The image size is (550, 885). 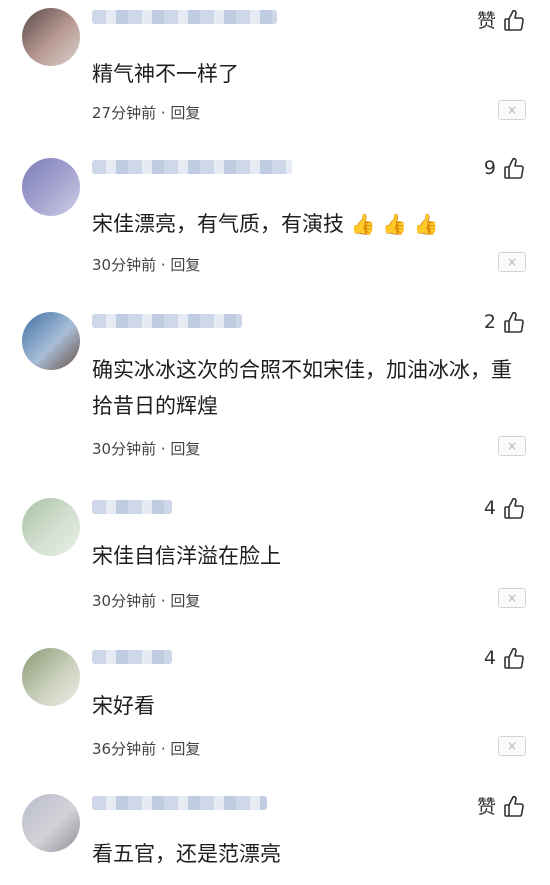 What do you see at coordinates (302, 388) in the screenshot?
I see `comment-text: 确实冰冰这次的合照不如宋佳，加油冰冰，重拾昔日的辉煌` at bounding box center [302, 388].